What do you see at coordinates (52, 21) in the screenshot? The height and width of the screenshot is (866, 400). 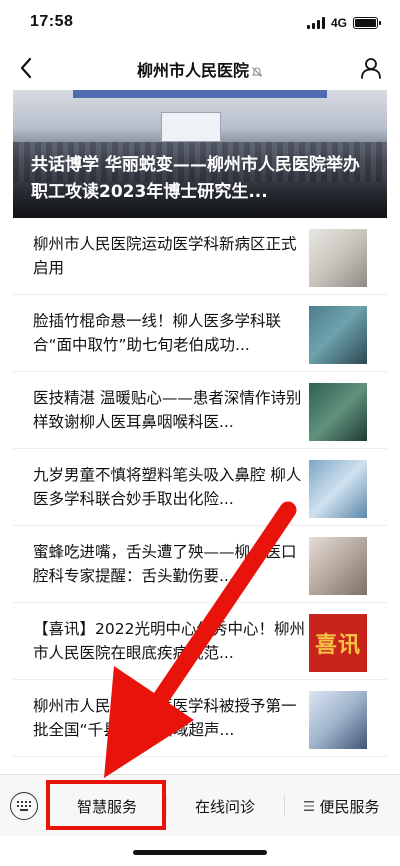 I see `status-time: 17:58` at bounding box center [52, 21].